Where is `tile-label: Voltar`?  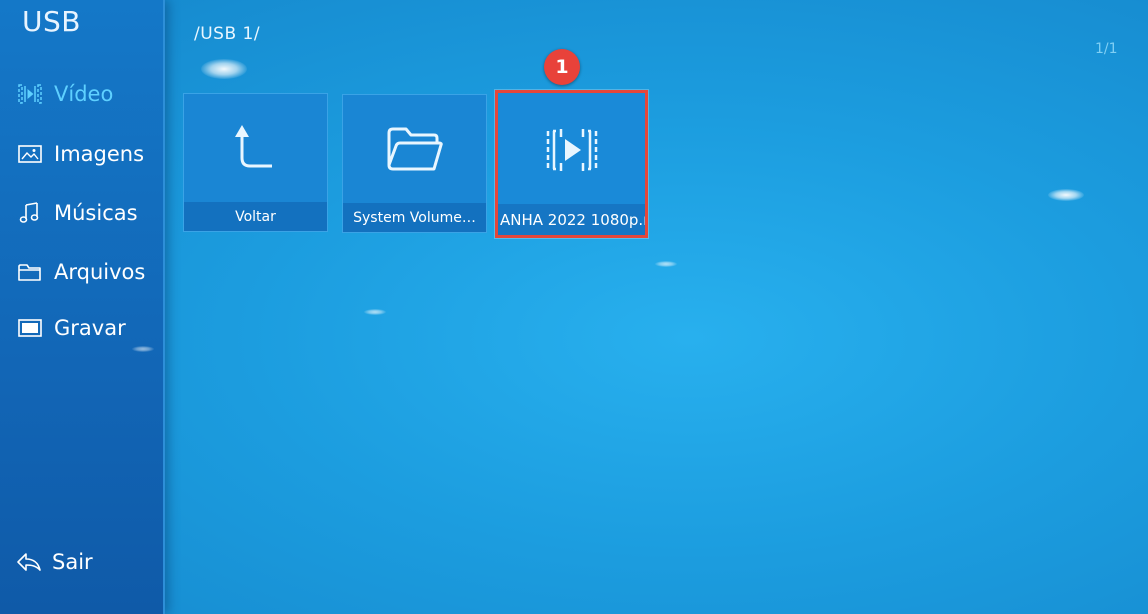
tile-label: Voltar is located at coordinates (255, 216).